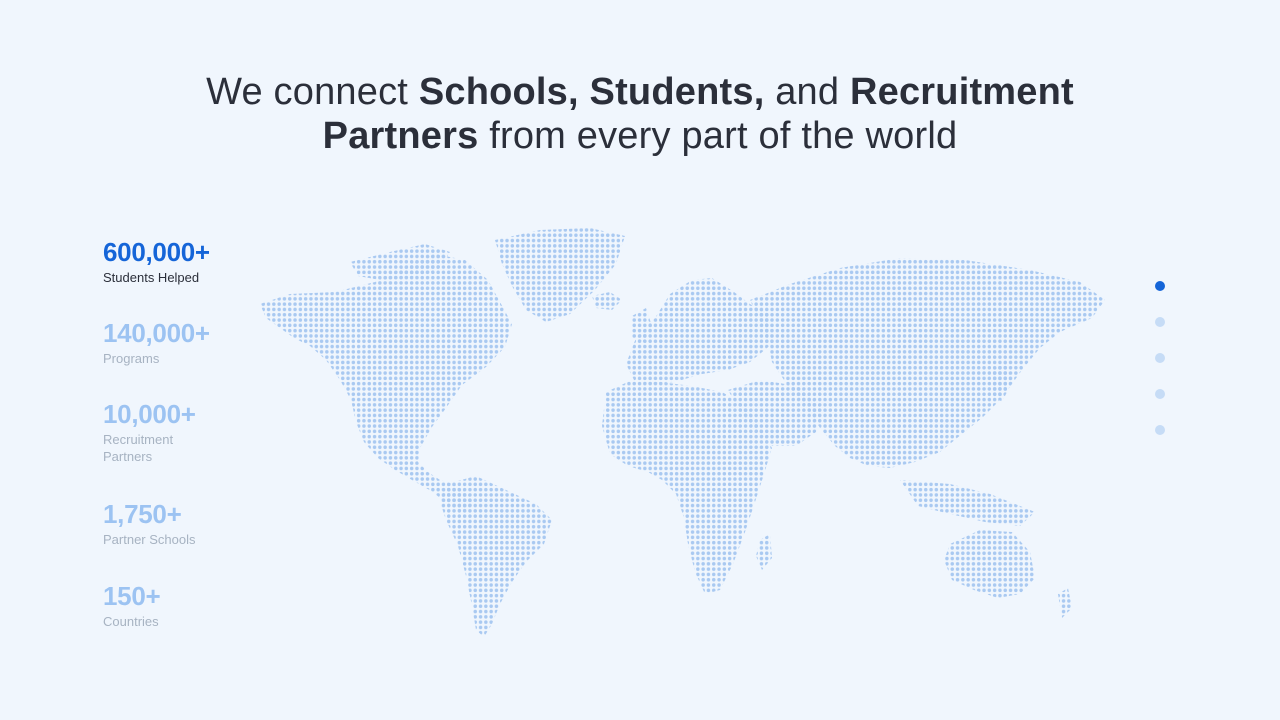 This screenshot has height=720, width=1280. I want to click on headline-bold: Schools, Students,, so click(591, 92).